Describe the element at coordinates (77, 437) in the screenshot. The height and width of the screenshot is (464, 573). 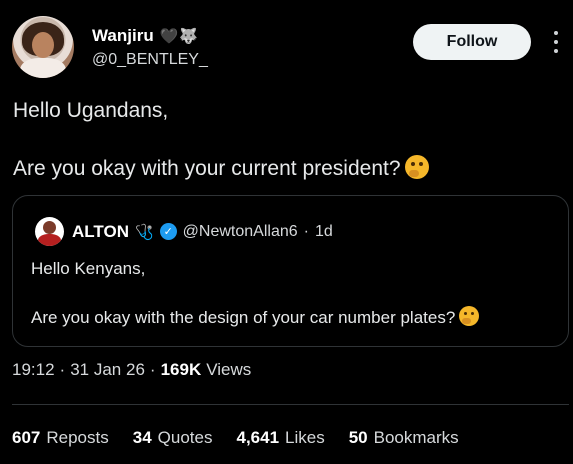
I see `reposts-label: Reposts` at that location.